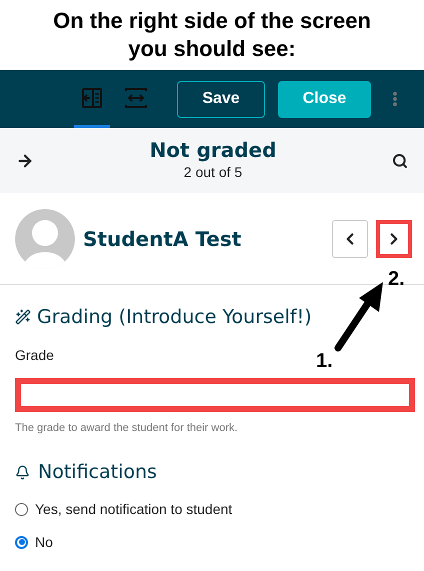 This screenshot has height=571, width=424. What do you see at coordinates (136, 98) in the screenshot?
I see `expand-icon` at bounding box center [136, 98].